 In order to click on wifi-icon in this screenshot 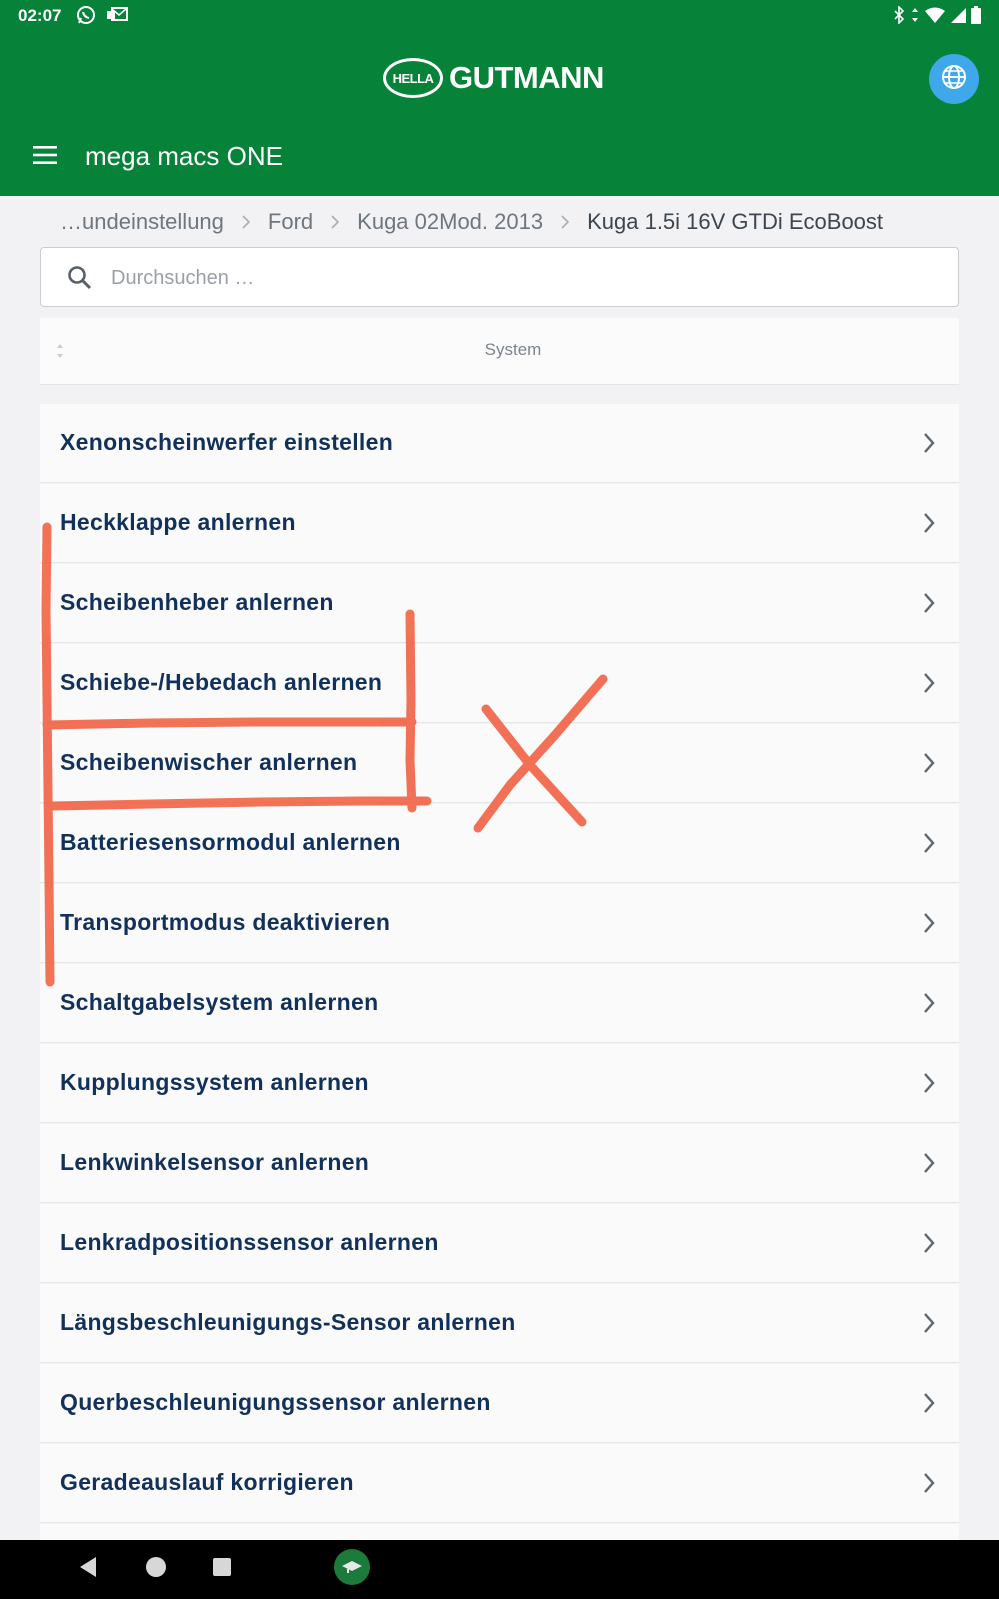, I will do `click(935, 17)`.